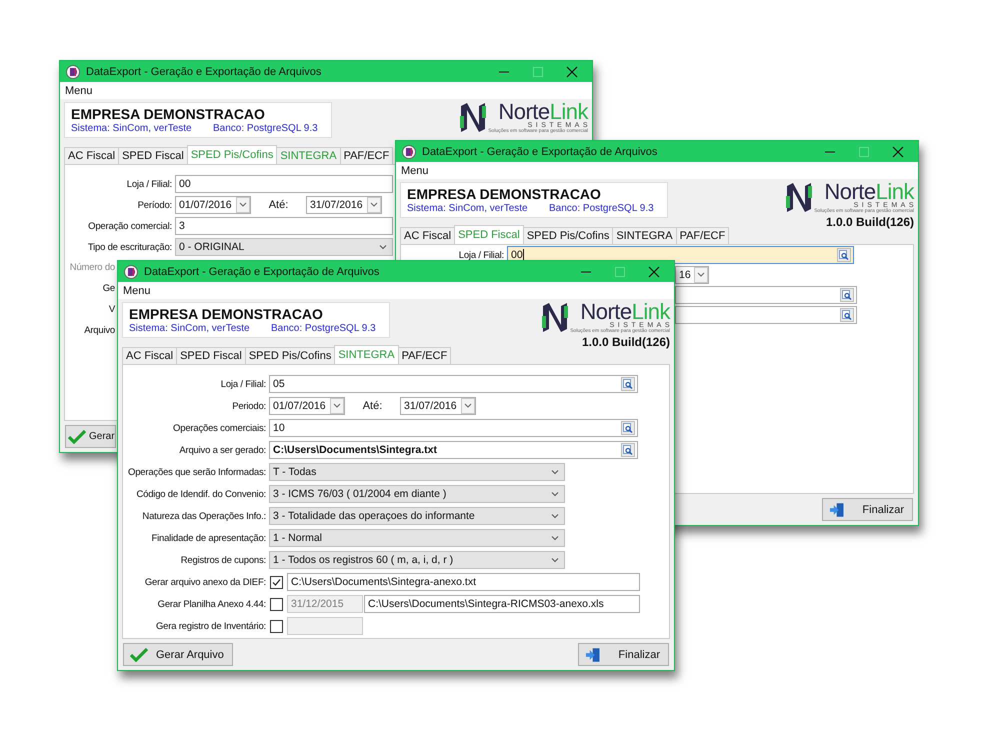  Describe the element at coordinates (108, 288) in the screenshot. I see `field-label: Ge` at that location.